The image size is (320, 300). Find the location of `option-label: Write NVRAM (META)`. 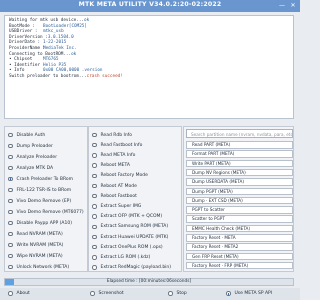

option-label: Write NVRAM (META) is located at coordinates (40, 245).